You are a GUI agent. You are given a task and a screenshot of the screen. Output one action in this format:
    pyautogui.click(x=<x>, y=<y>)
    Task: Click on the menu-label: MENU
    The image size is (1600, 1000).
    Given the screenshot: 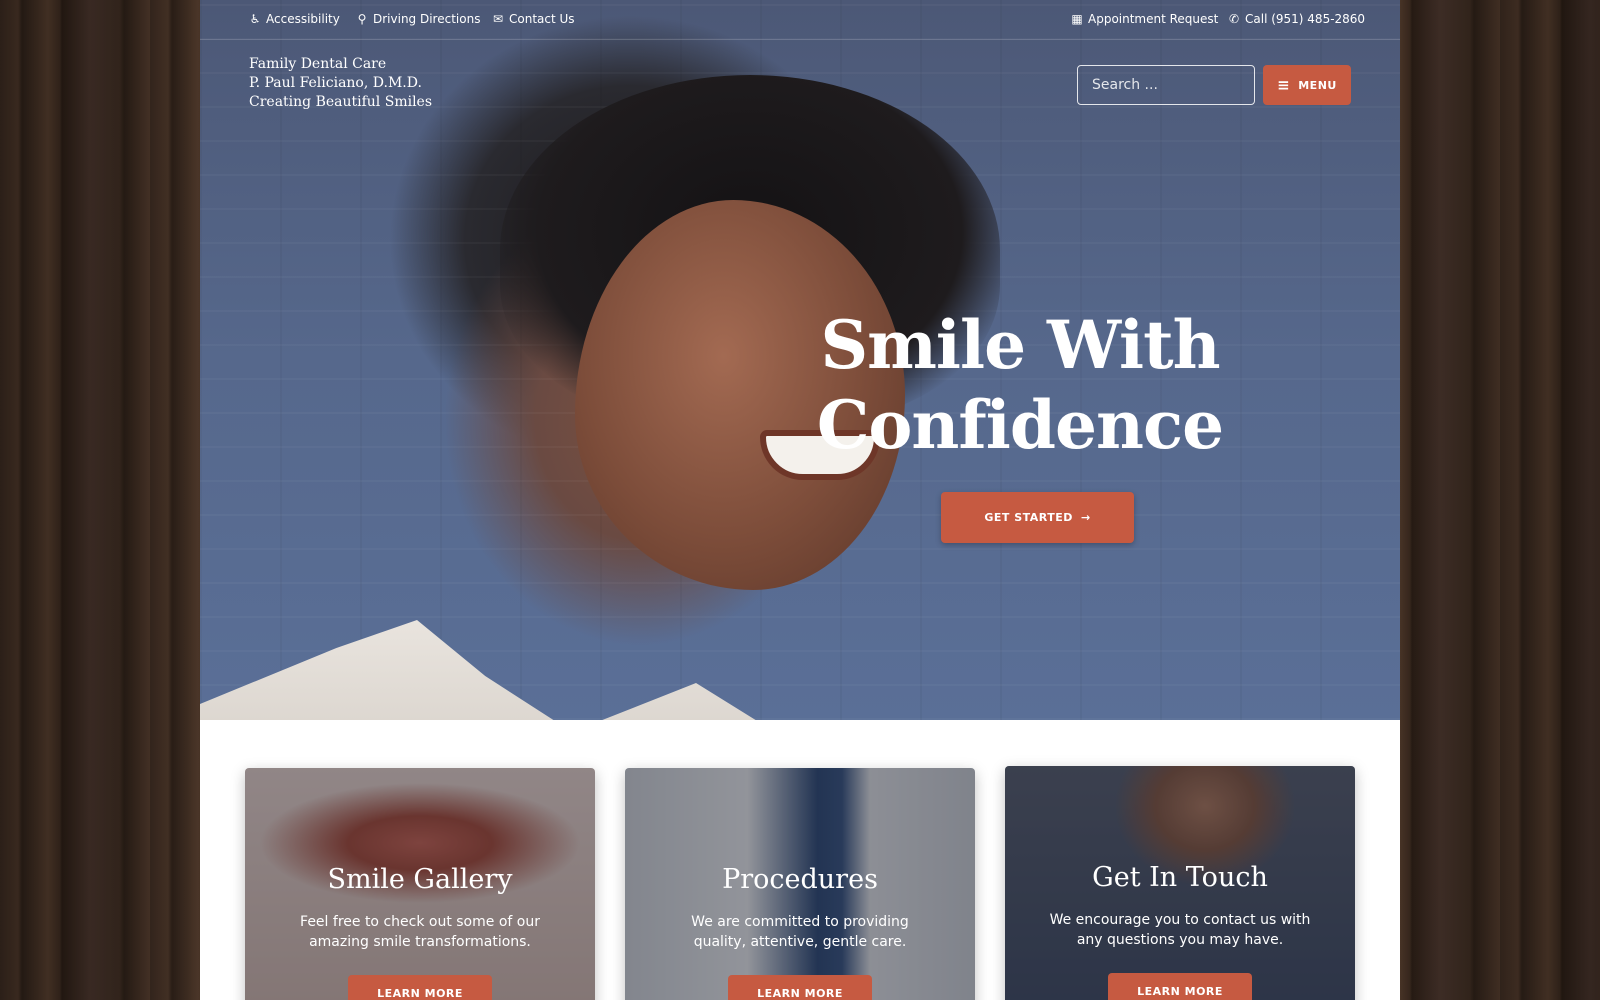 What is the action you would take?
    pyautogui.click(x=1317, y=85)
    